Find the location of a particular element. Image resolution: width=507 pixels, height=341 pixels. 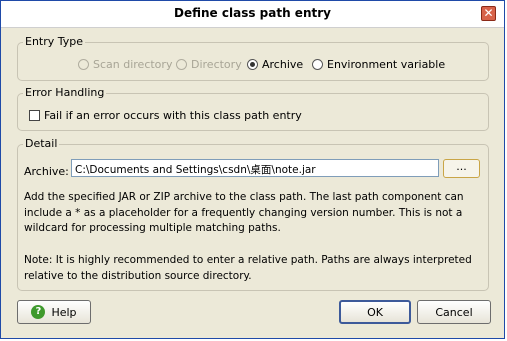

ok-button-label: OK is located at coordinates (375, 312).